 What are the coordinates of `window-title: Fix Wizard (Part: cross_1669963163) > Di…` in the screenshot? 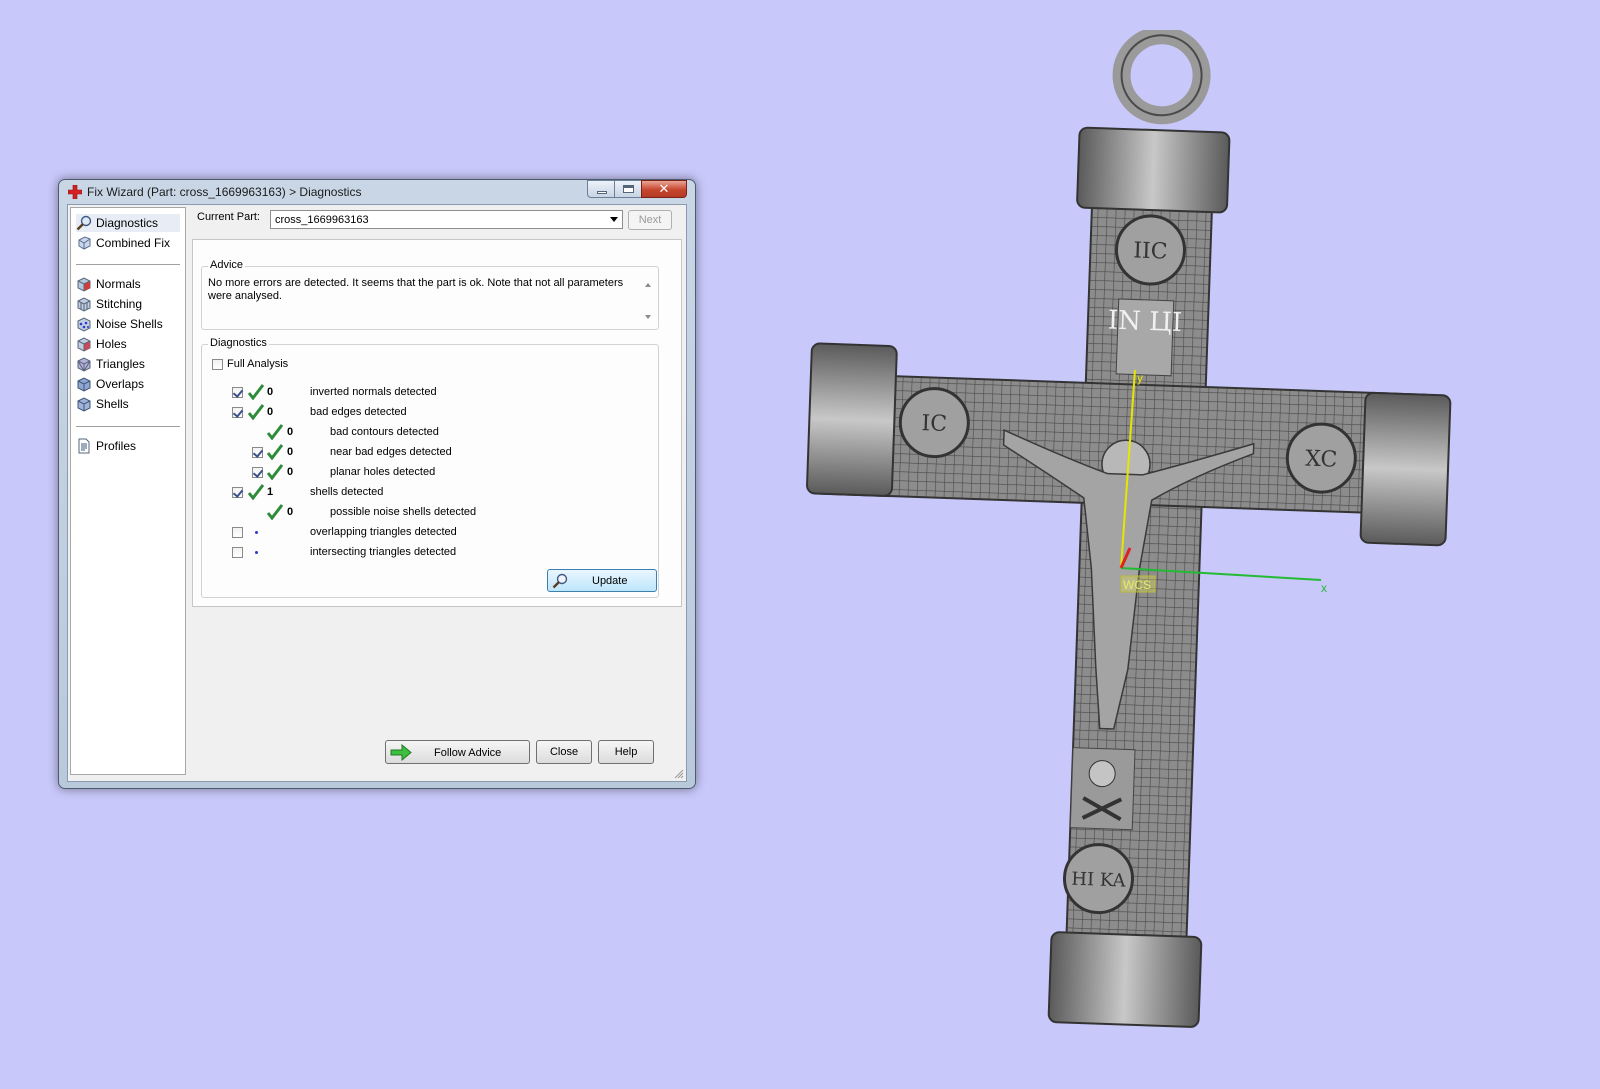 It's located at (224, 192).